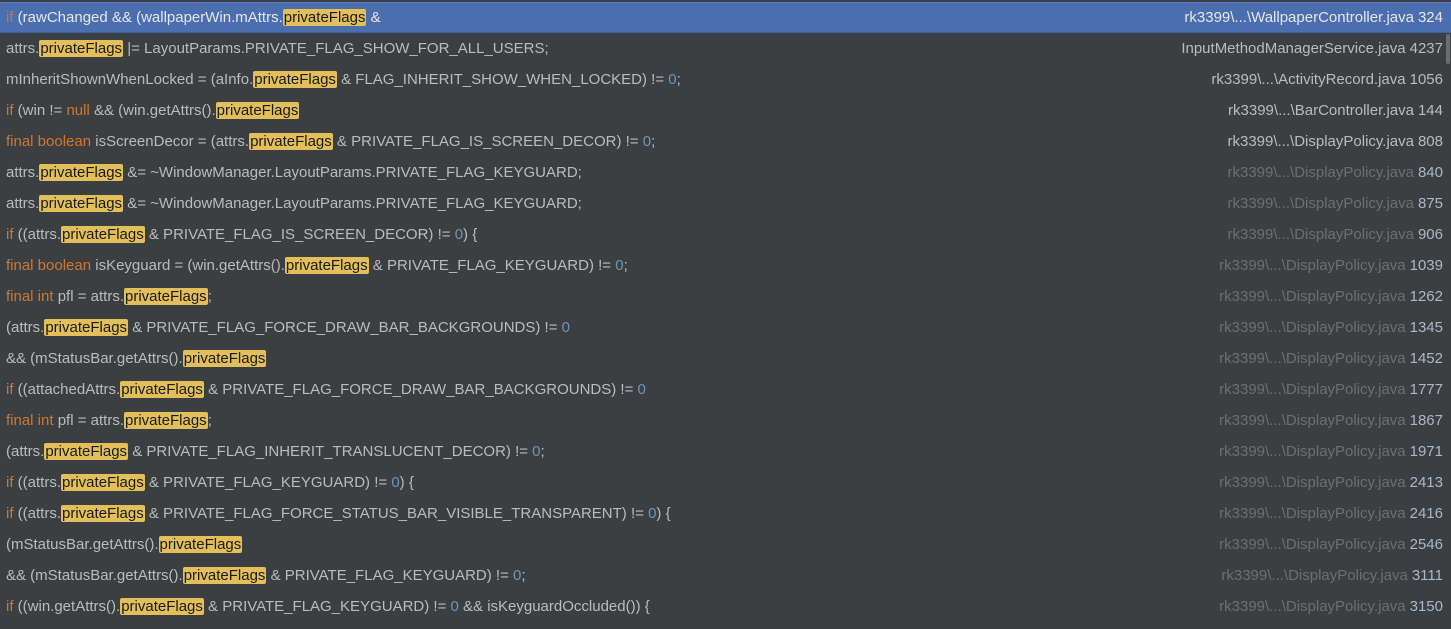 The width and height of the screenshot is (1451, 629). What do you see at coordinates (1430, 234) in the screenshot?
I see `line-number: 906` at bounding box center [1430, 234].